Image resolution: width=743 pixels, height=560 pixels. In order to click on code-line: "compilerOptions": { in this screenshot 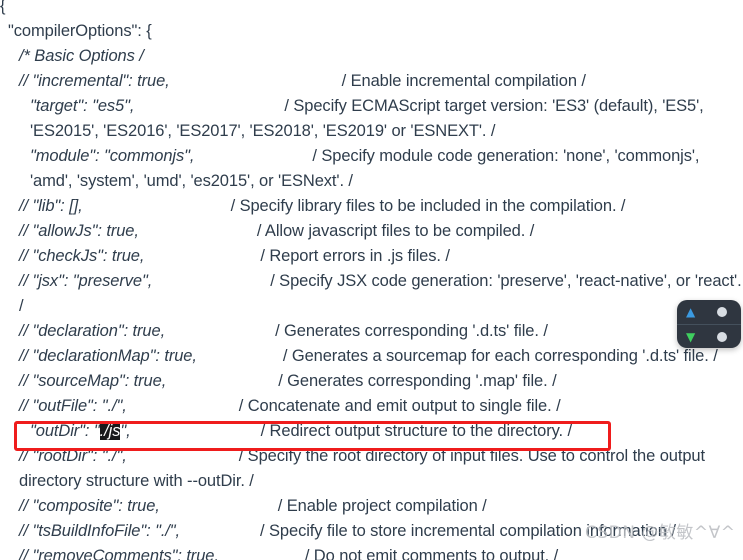, I will do `click(371, 31)`.